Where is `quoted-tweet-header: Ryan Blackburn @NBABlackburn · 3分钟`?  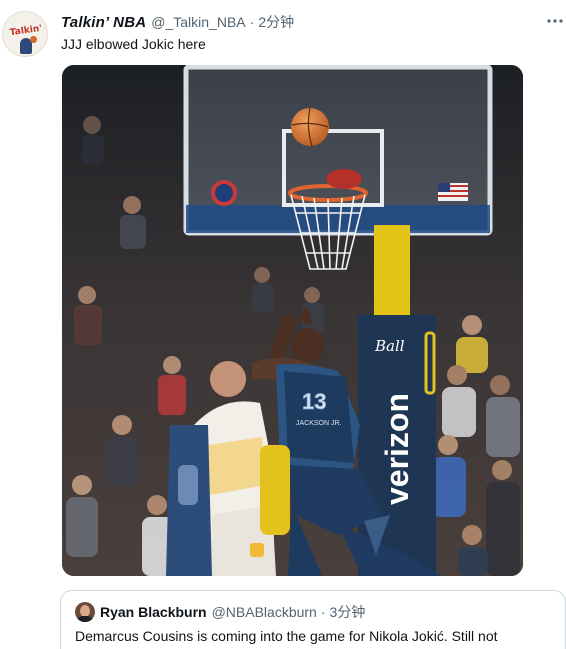 quoted-tweet-header: Ryan Blackburn @NBABlackburn · 3分钟 is located at coordinates (232, 612).